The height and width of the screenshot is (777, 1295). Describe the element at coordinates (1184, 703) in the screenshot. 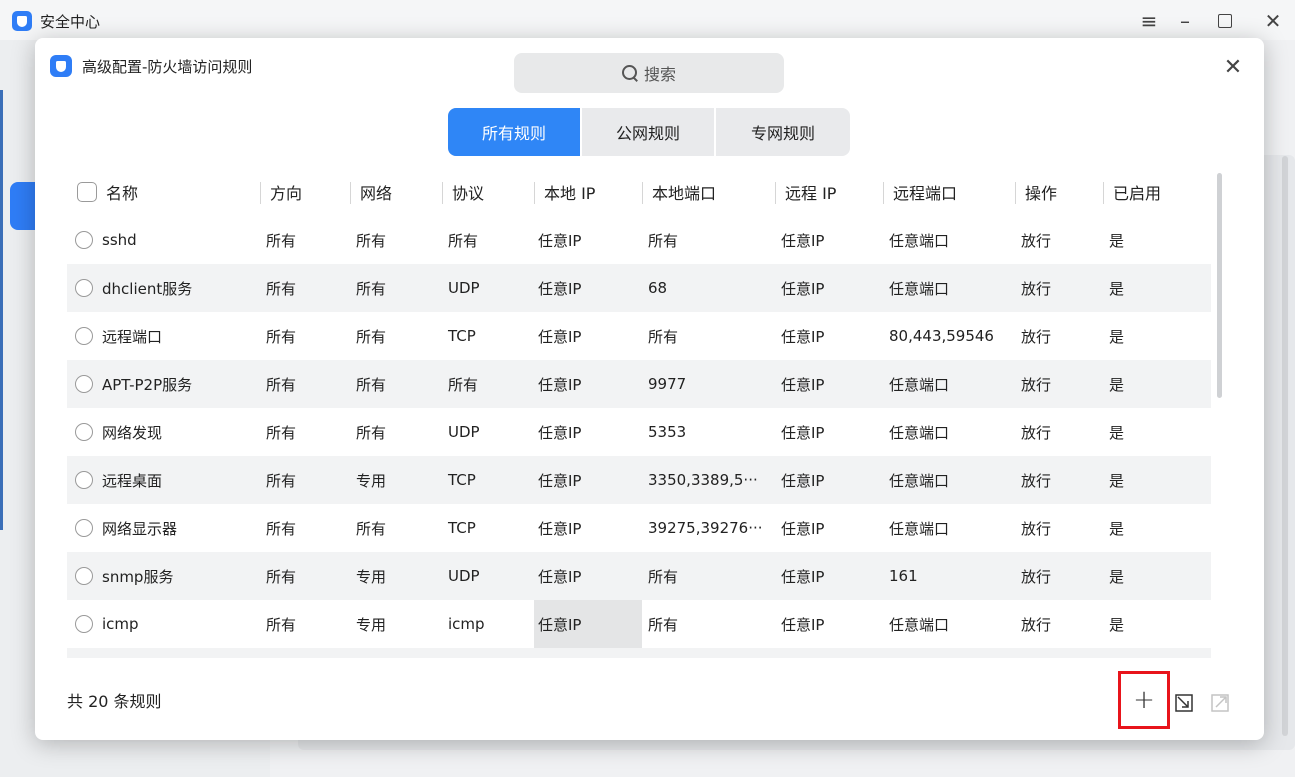

I see `import-icon` at that location.